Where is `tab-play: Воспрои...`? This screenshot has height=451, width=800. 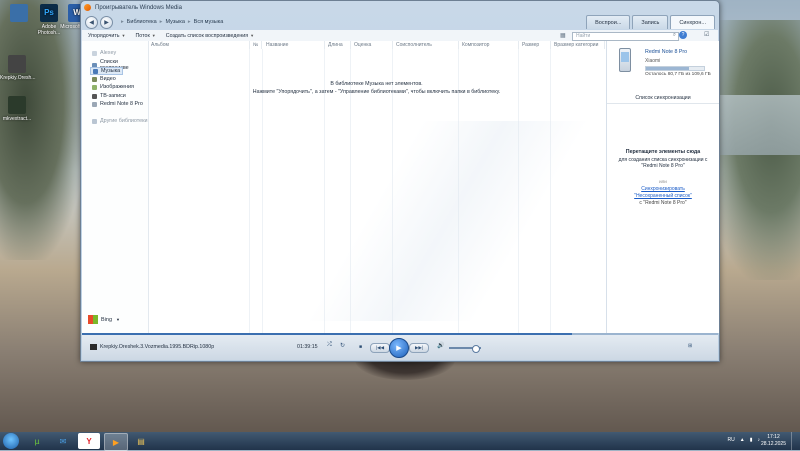
tab-play: Воспрои... is located at coordinates (608, 22).